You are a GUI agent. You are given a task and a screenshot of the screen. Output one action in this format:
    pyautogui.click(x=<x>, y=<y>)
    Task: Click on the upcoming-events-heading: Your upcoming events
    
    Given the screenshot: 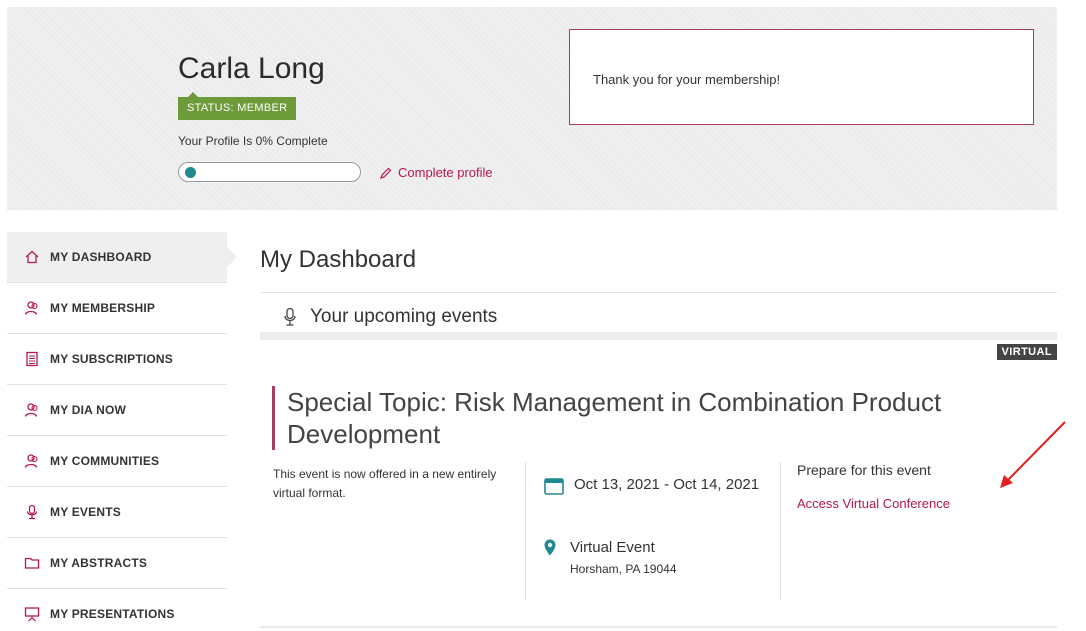 What is the action you would take?
    pyautogui.click(x=389, y=317)
    